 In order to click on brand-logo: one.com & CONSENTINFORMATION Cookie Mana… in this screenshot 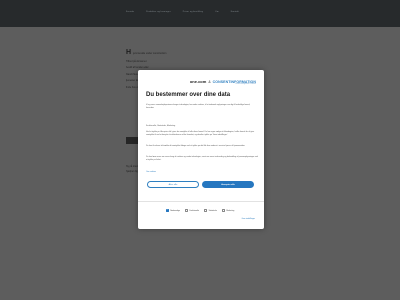, I will do `click(222, 82)`.